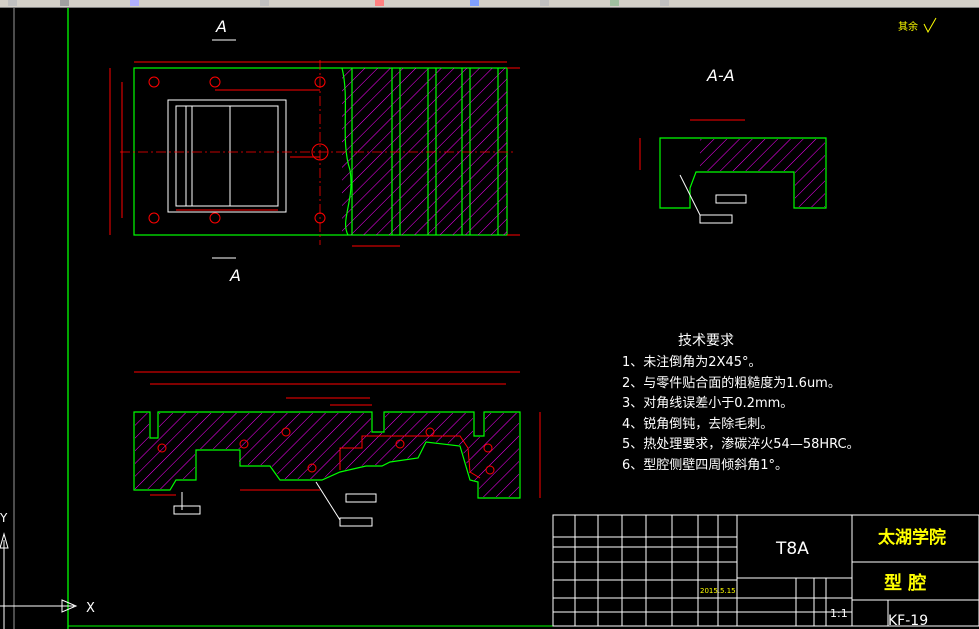 This screenshot has height=629, width=979. What do you see at coordinates (733, 171) in the screenshot?
I see `section-a-a-view` at bounding box center [733, 171].